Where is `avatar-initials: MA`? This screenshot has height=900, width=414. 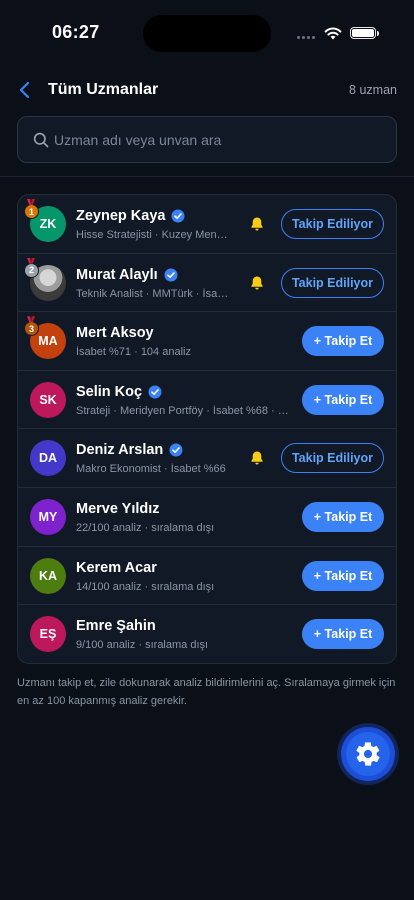 avatar-initials: MA is located at coordinates (48, 341).